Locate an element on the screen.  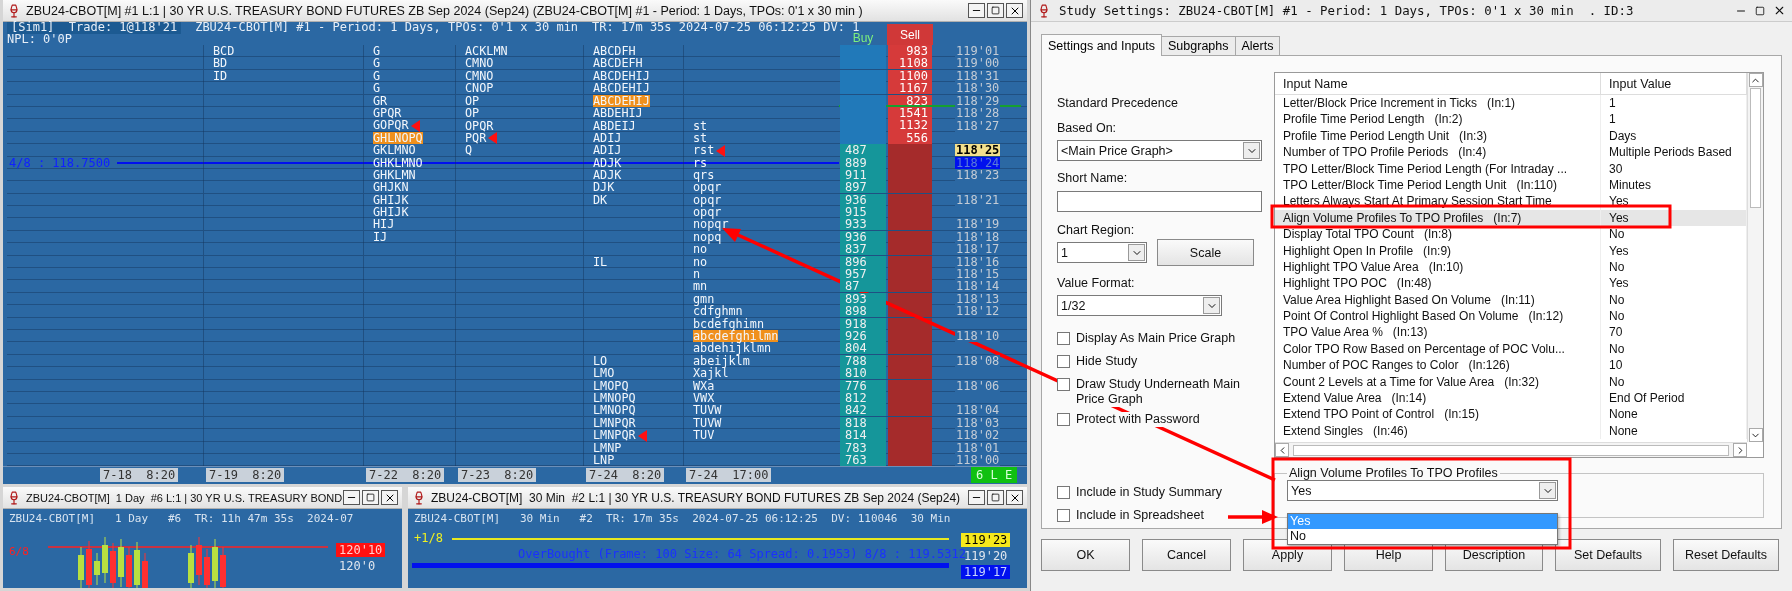
field-label: Chart Region: is located at coordinates (1096, 230).